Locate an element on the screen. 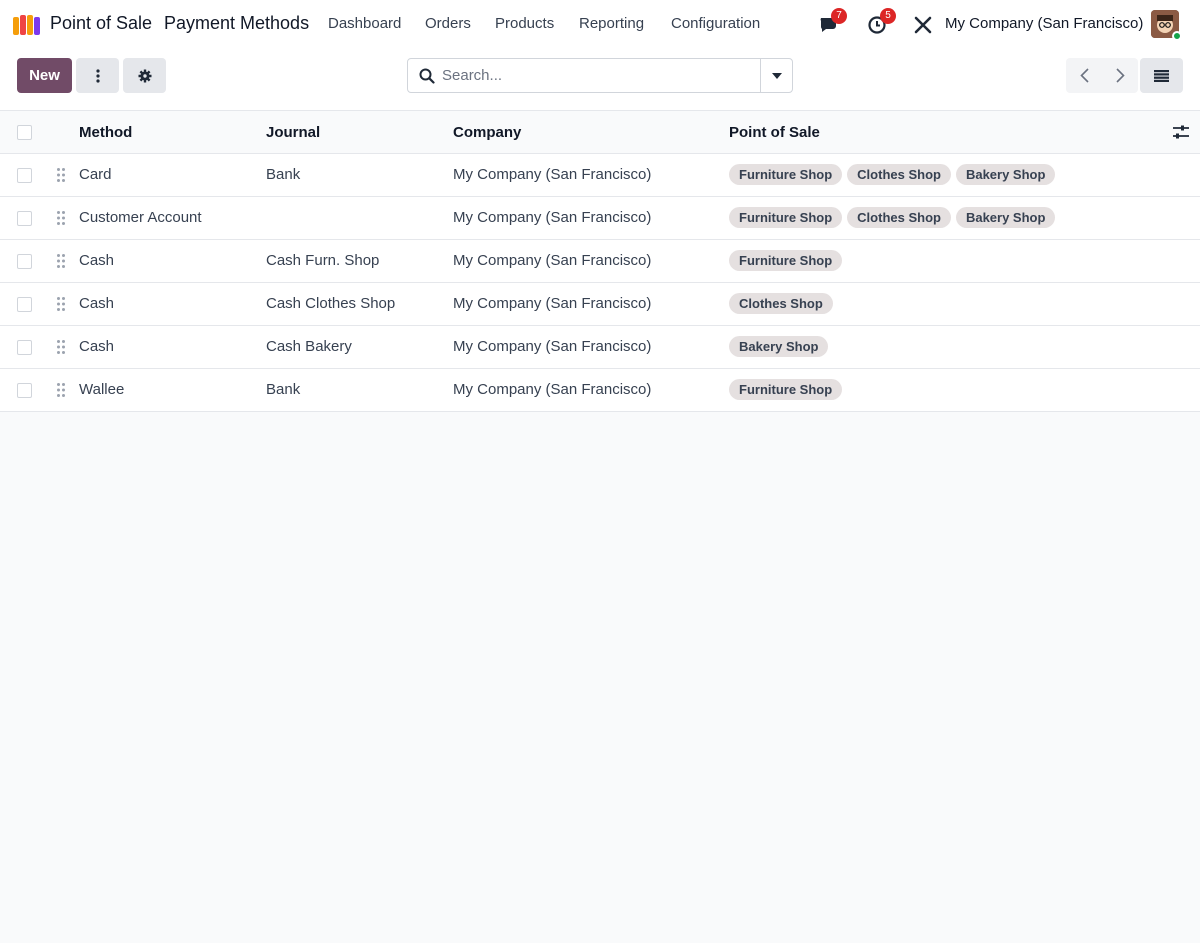 This screenshot has height=943, width=1200. cell-point-of-sale: Bakery Shop is located at coordinates (779, 346).